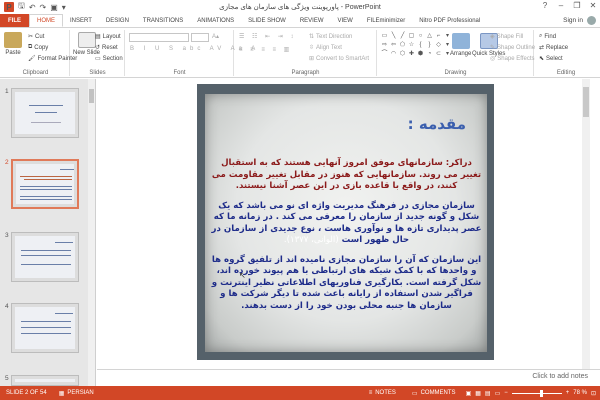 The width and height of the screenshot is (600, 400). I want to click on canvas-scrollbar, so click(586, 224).